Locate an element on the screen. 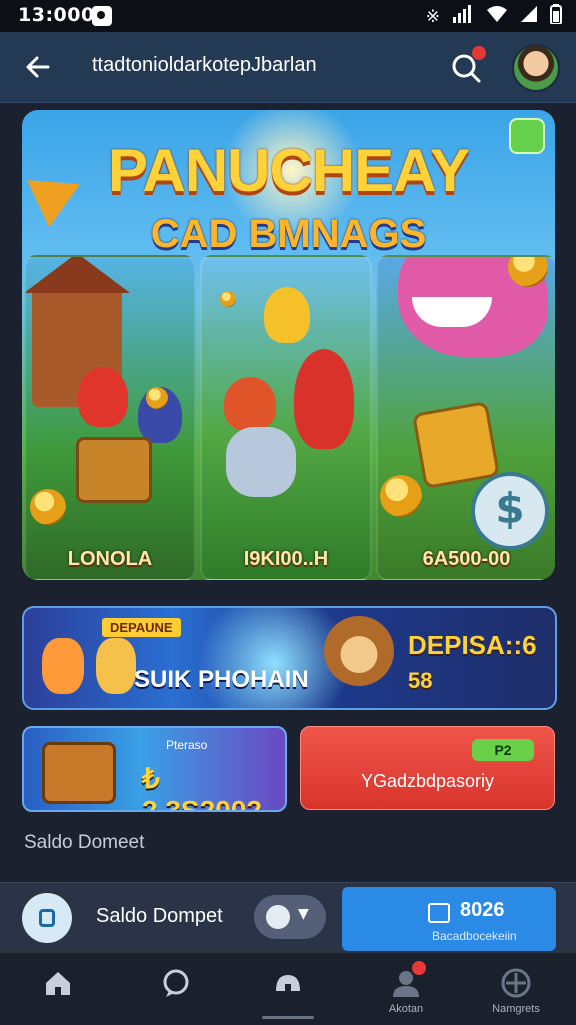 Image resolution: width=576 pixels, height=1025 pixels. battery-icon is located at coordinates (556, 16).